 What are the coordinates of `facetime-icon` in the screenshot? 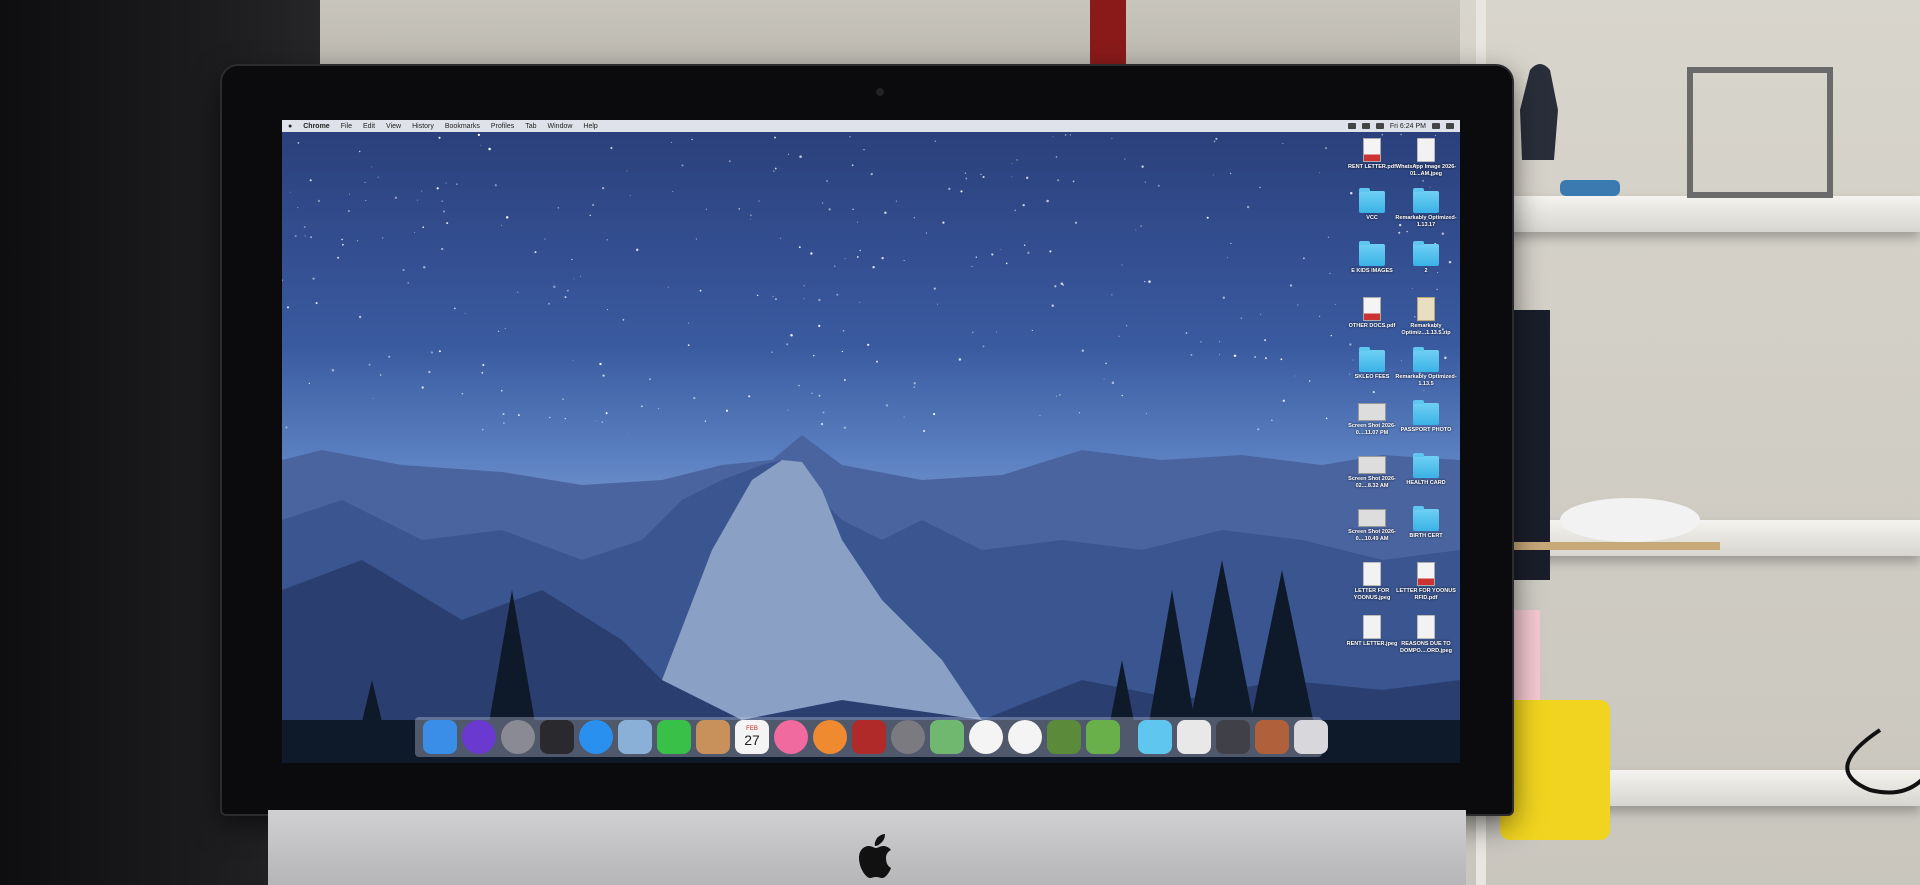 It's located at (674, 737).